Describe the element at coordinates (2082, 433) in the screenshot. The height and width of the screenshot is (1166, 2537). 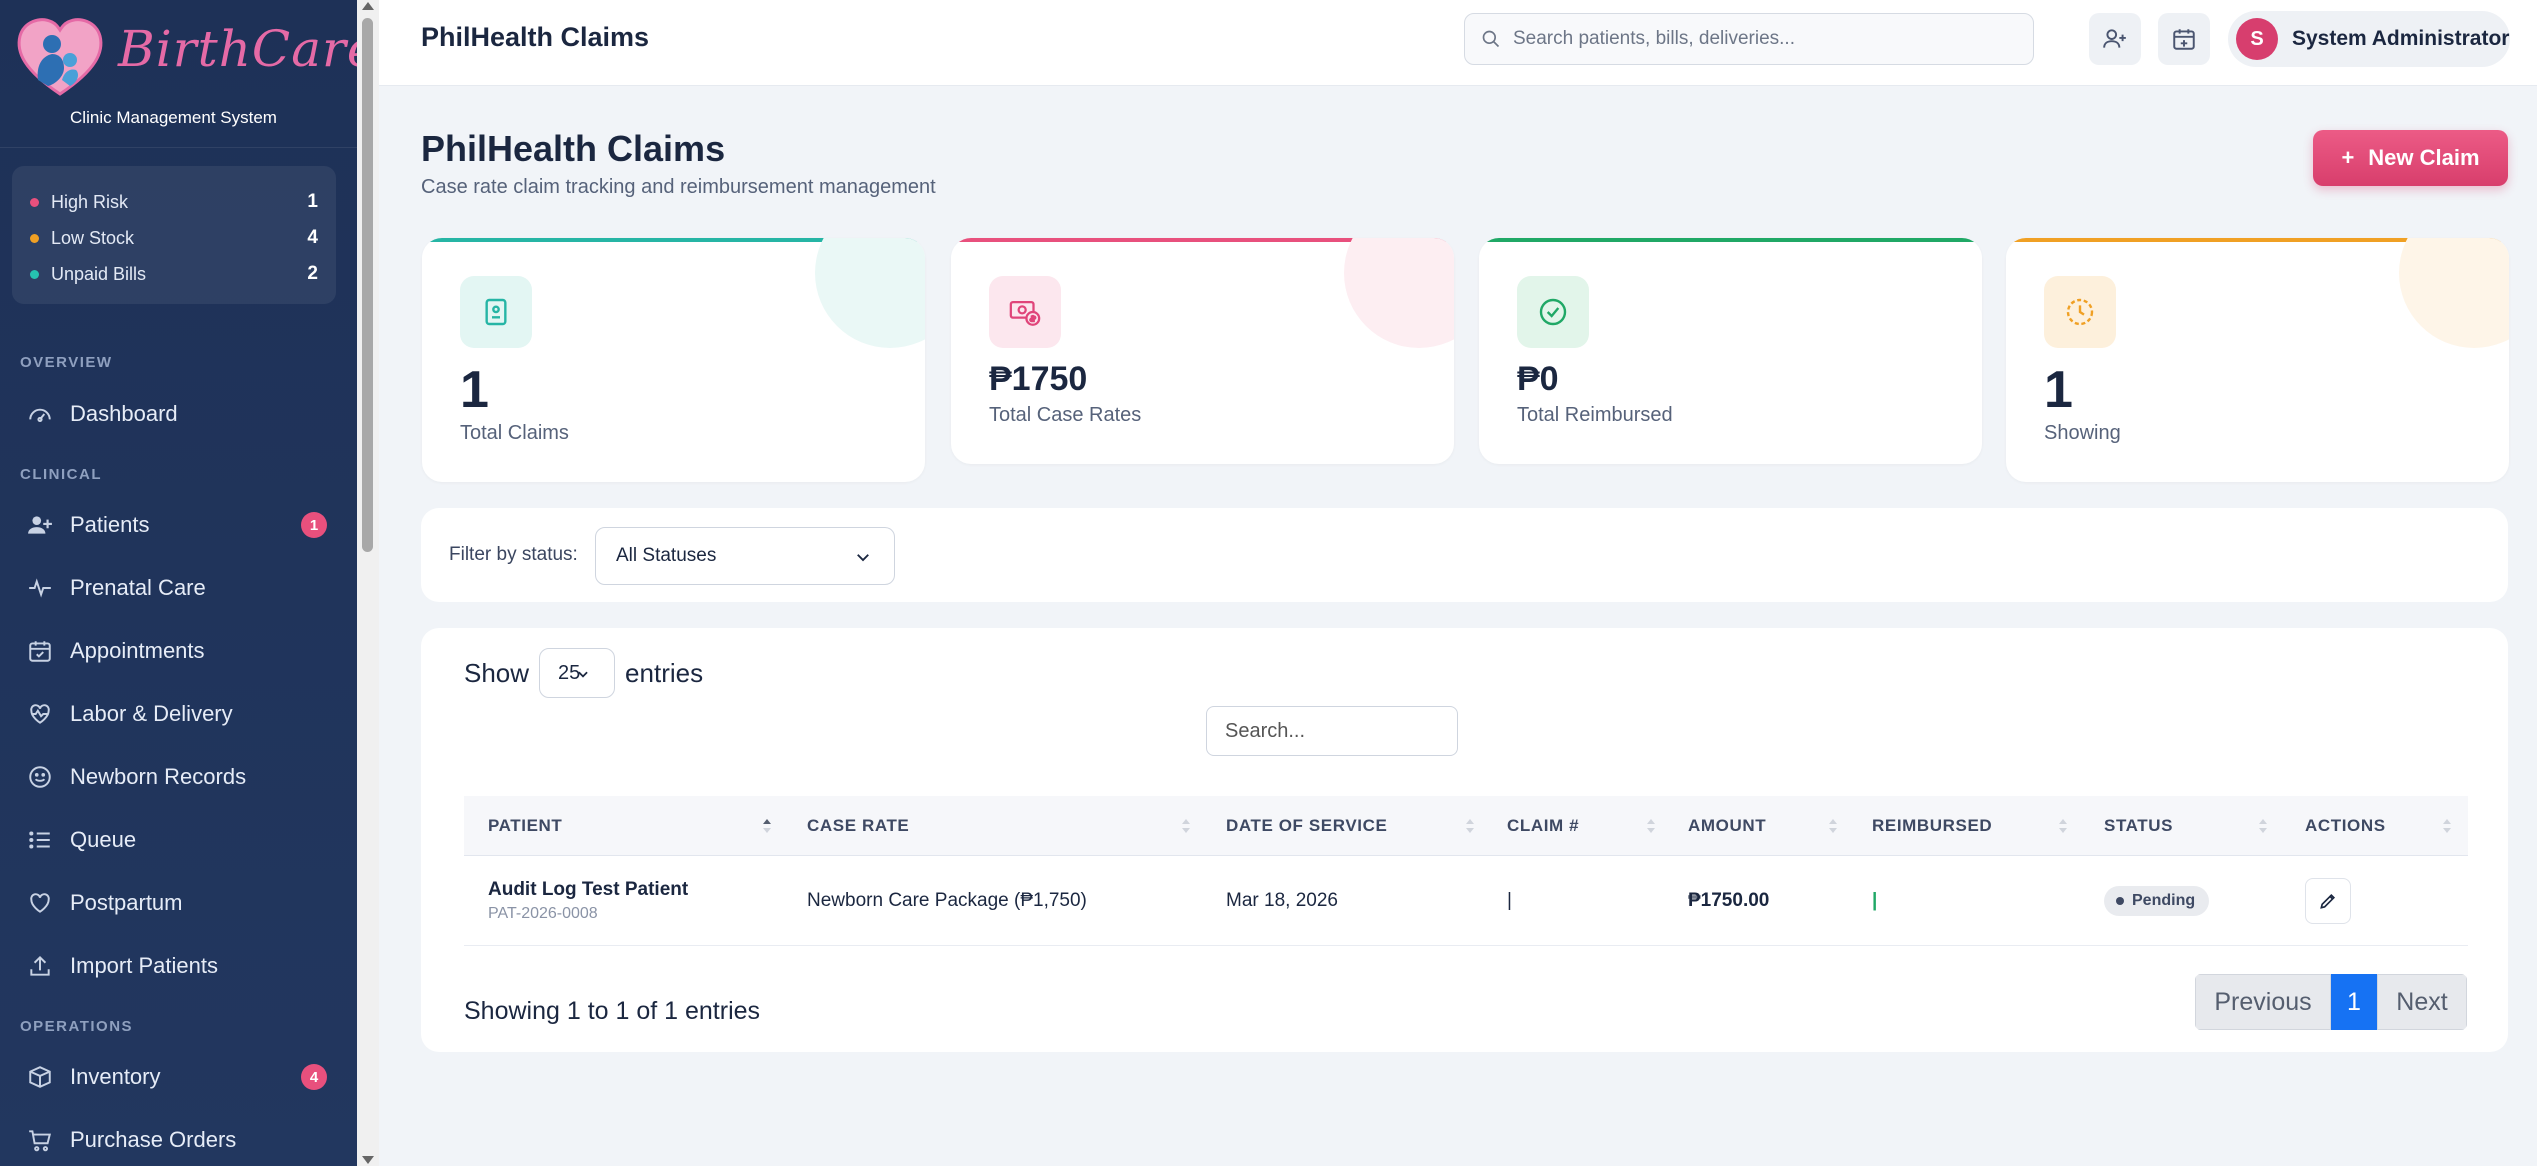
I see `stat-label: Showing` at that location.